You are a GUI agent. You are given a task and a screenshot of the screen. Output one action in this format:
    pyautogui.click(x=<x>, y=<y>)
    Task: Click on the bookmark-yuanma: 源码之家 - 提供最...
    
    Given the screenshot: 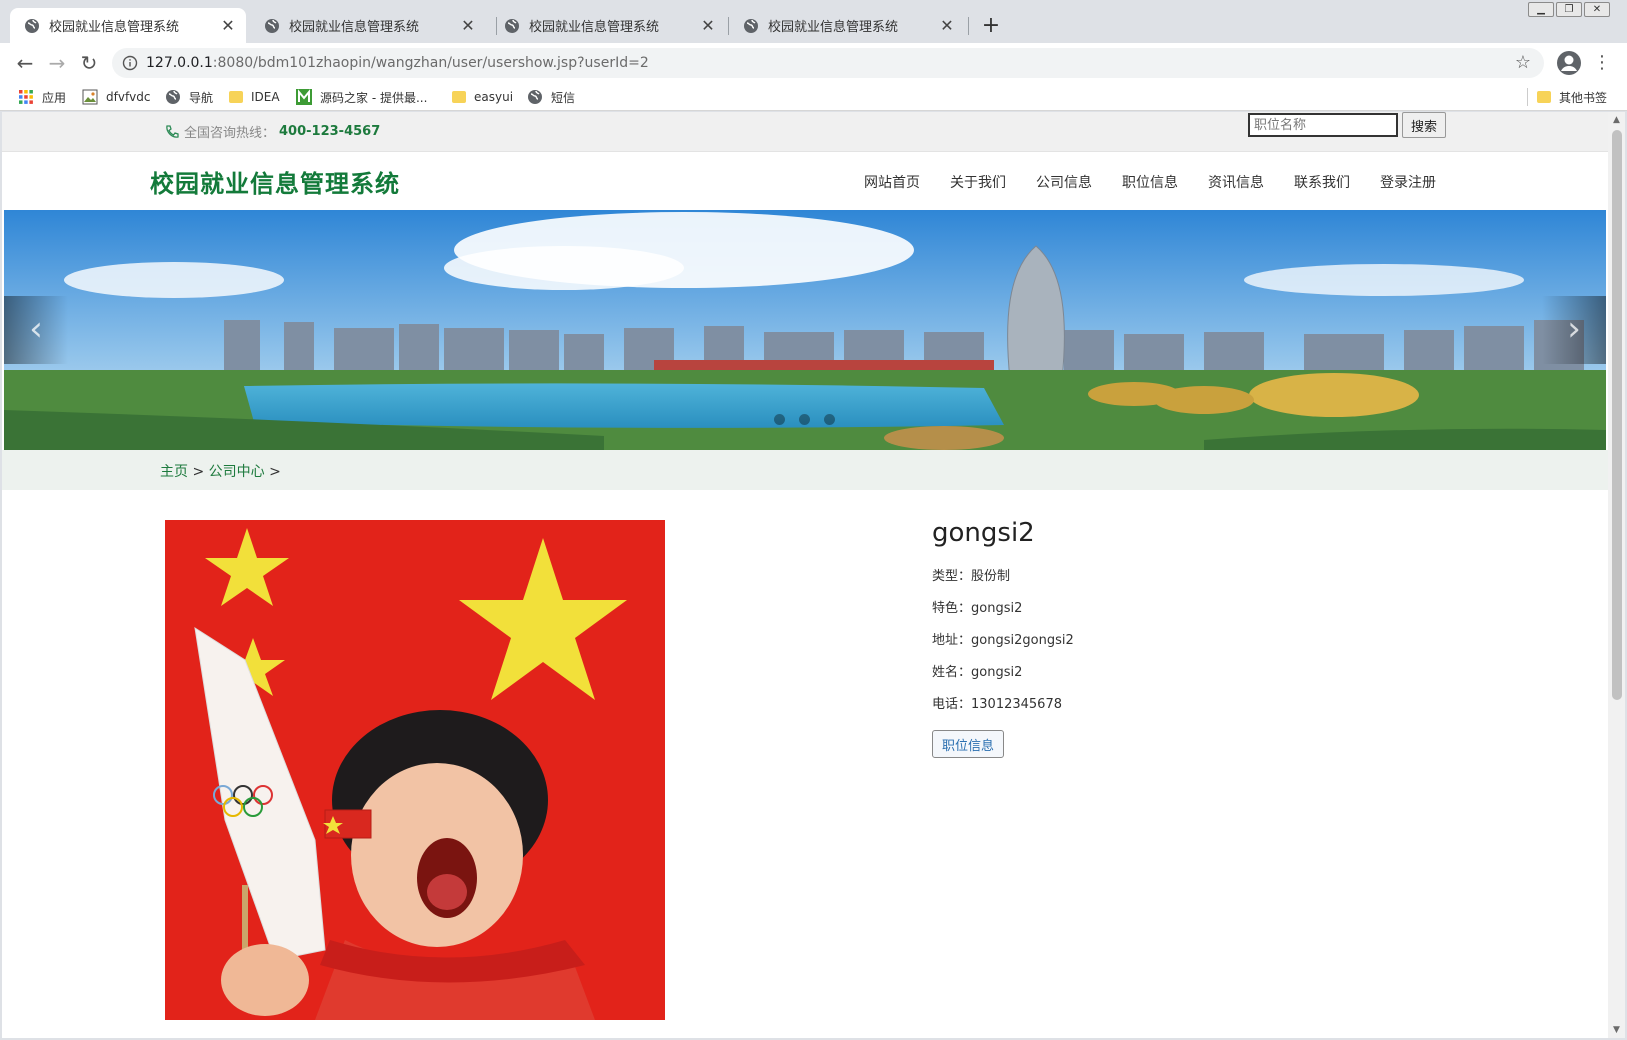 What is the action you would take?
    pyautogui.click(x=361, y=97)
    